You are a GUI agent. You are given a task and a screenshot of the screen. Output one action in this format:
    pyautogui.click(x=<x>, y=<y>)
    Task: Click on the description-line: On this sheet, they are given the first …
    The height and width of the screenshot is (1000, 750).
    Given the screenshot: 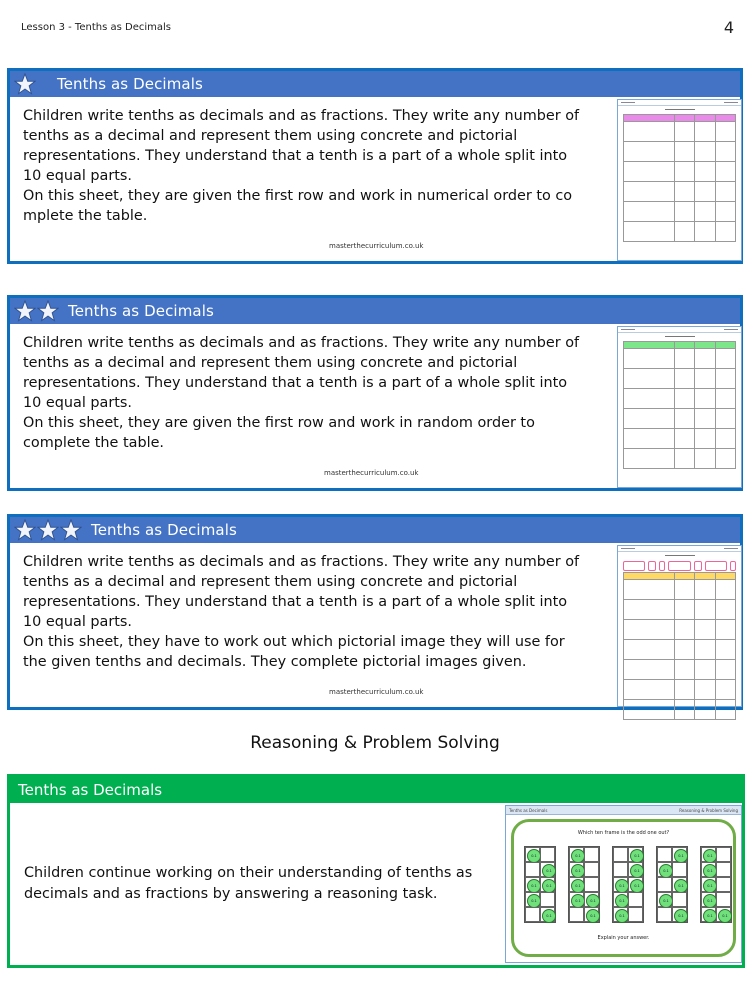 What is the action you would take?
    pyautogui.click(x=298, y=196)
    